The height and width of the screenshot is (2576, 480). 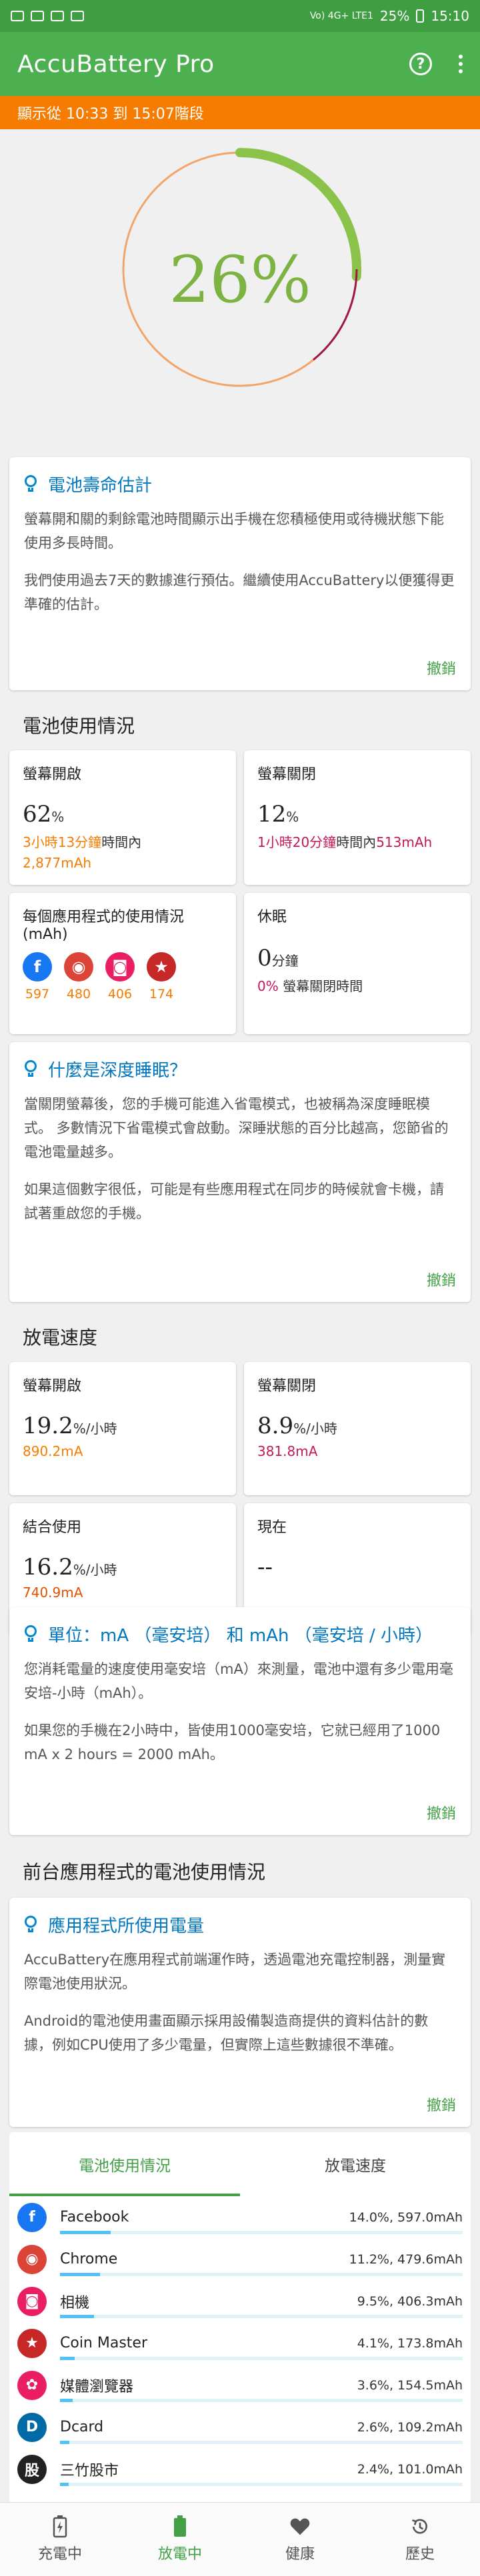 I want to click on app-usage-value: 2.4%, 101.0mAh, so click(x=410, y=2469).